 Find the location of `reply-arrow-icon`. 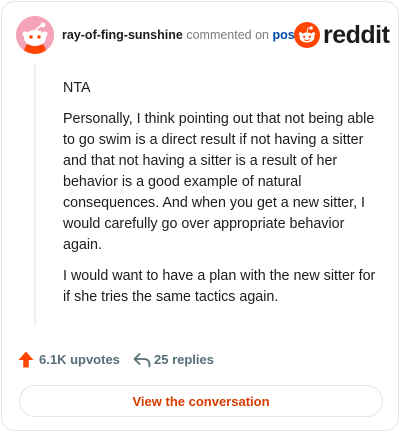

reply-arrow-icon is located at coordinates (142, 360).